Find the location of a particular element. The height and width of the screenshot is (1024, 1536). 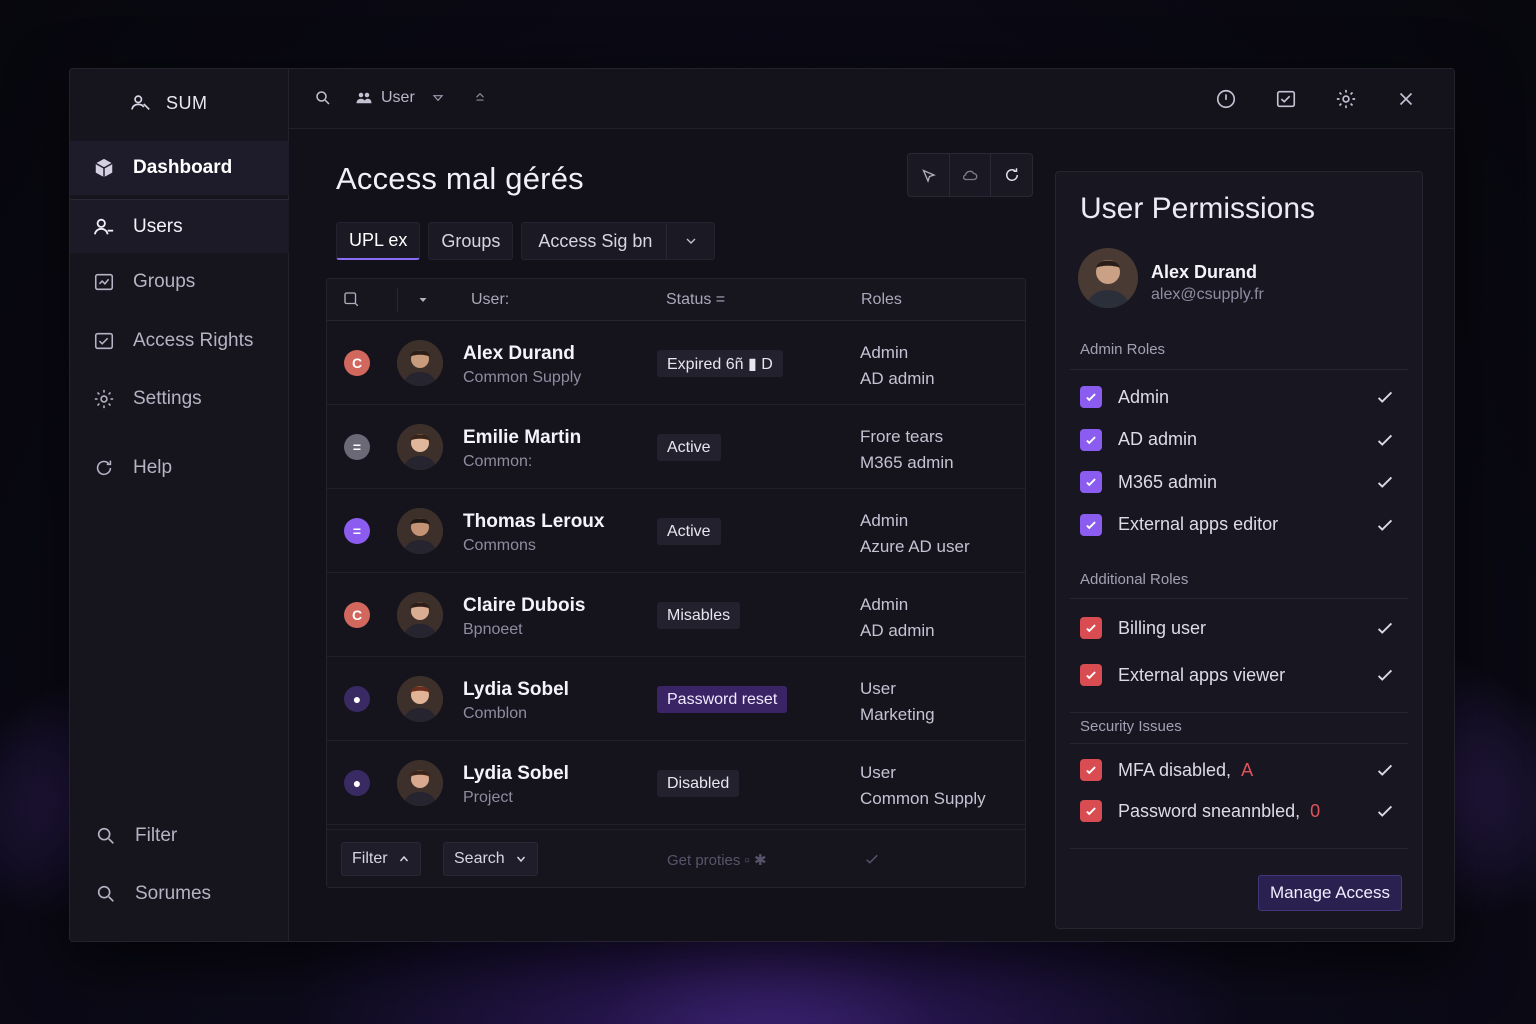

sidebar-filter: Filter is located at coordinates (136, 836).